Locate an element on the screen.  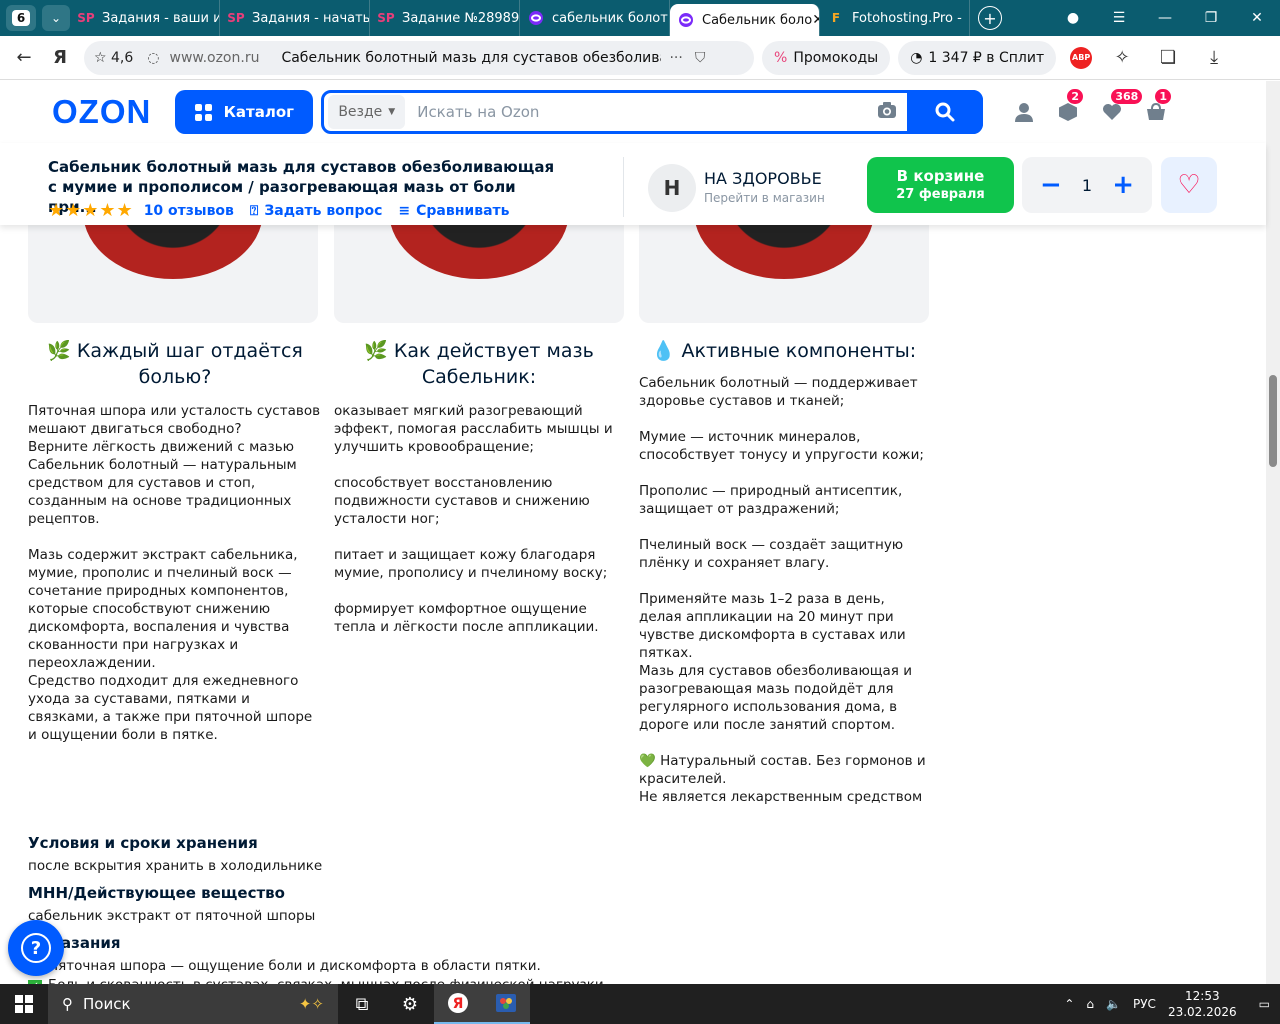
plus-button: + is located at coordinates (1123, 185).